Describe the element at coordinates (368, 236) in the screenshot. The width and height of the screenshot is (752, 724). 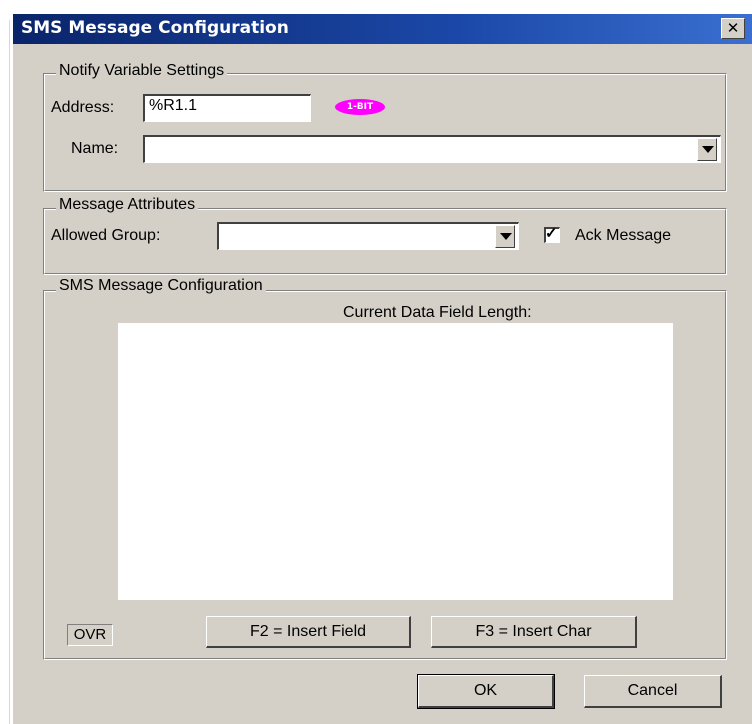
I see `allowed-group-dropdown` at that location.